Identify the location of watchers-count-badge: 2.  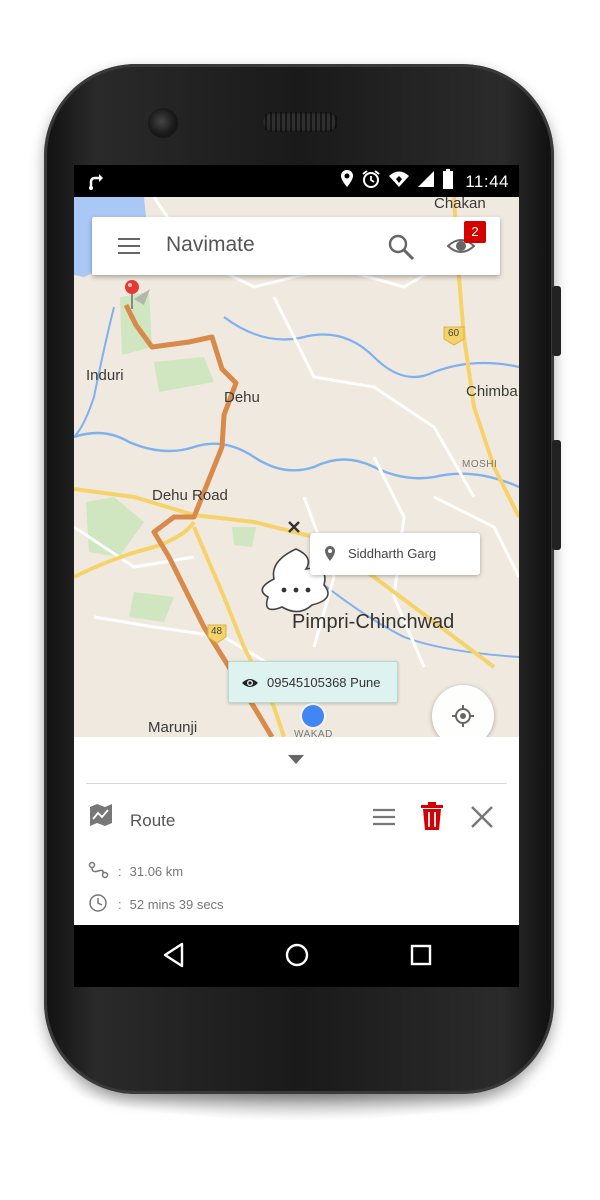
(475, 232).